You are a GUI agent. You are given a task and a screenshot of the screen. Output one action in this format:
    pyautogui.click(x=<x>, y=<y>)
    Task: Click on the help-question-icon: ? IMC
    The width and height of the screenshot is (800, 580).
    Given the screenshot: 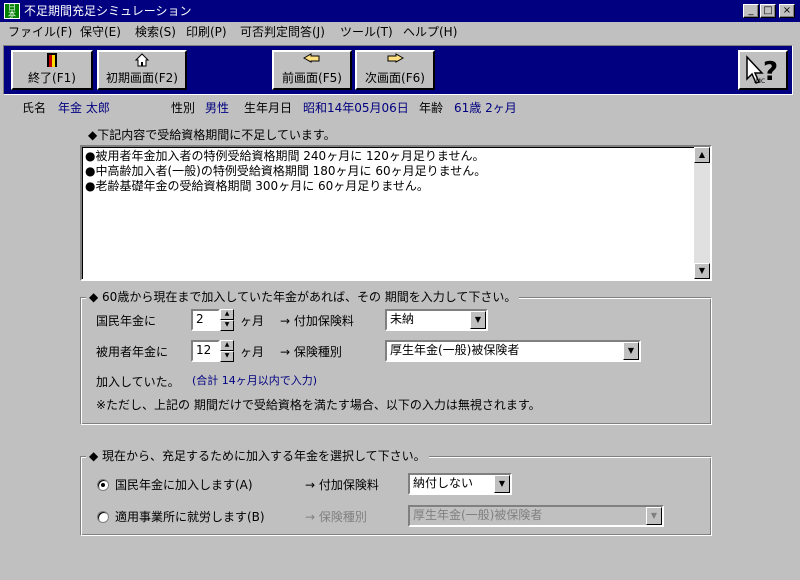 What is the action you would take?
    pyautogui.click(x=763, y=70)
    